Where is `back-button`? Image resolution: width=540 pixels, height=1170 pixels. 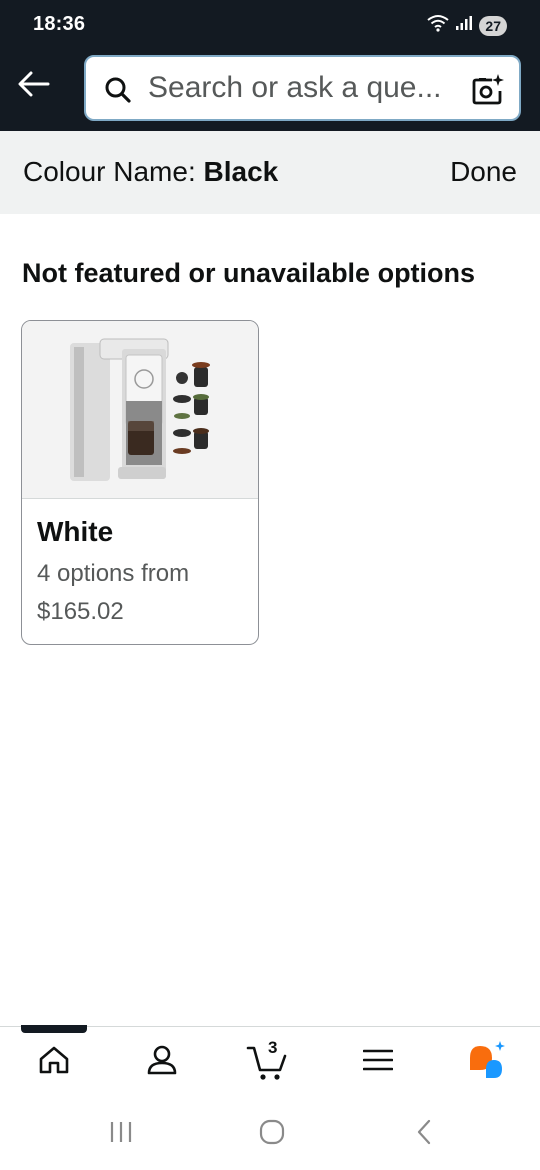
back-button is located at coordinates (34, 86).